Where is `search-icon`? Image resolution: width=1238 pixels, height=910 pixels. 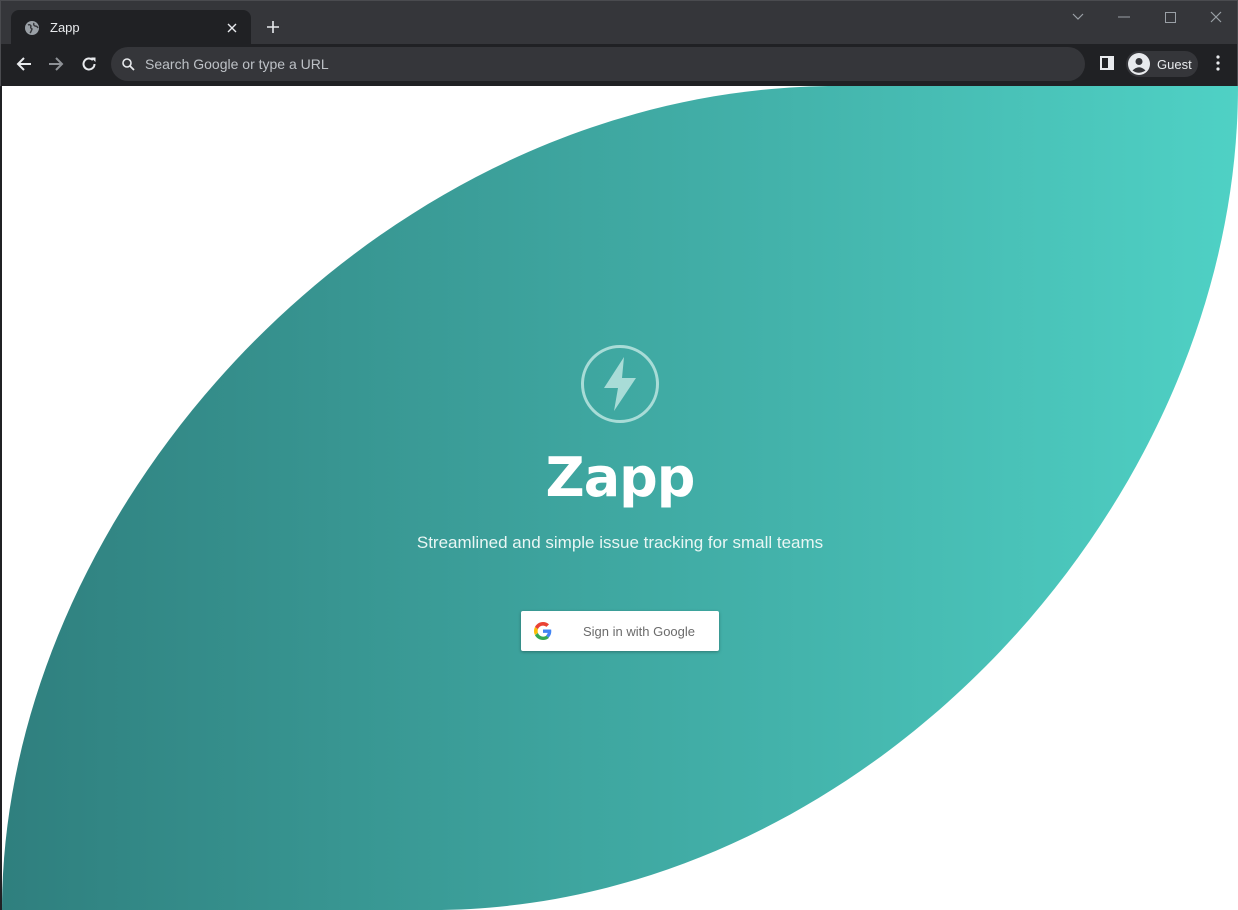
search-icon is located at coordinates (128, 64).